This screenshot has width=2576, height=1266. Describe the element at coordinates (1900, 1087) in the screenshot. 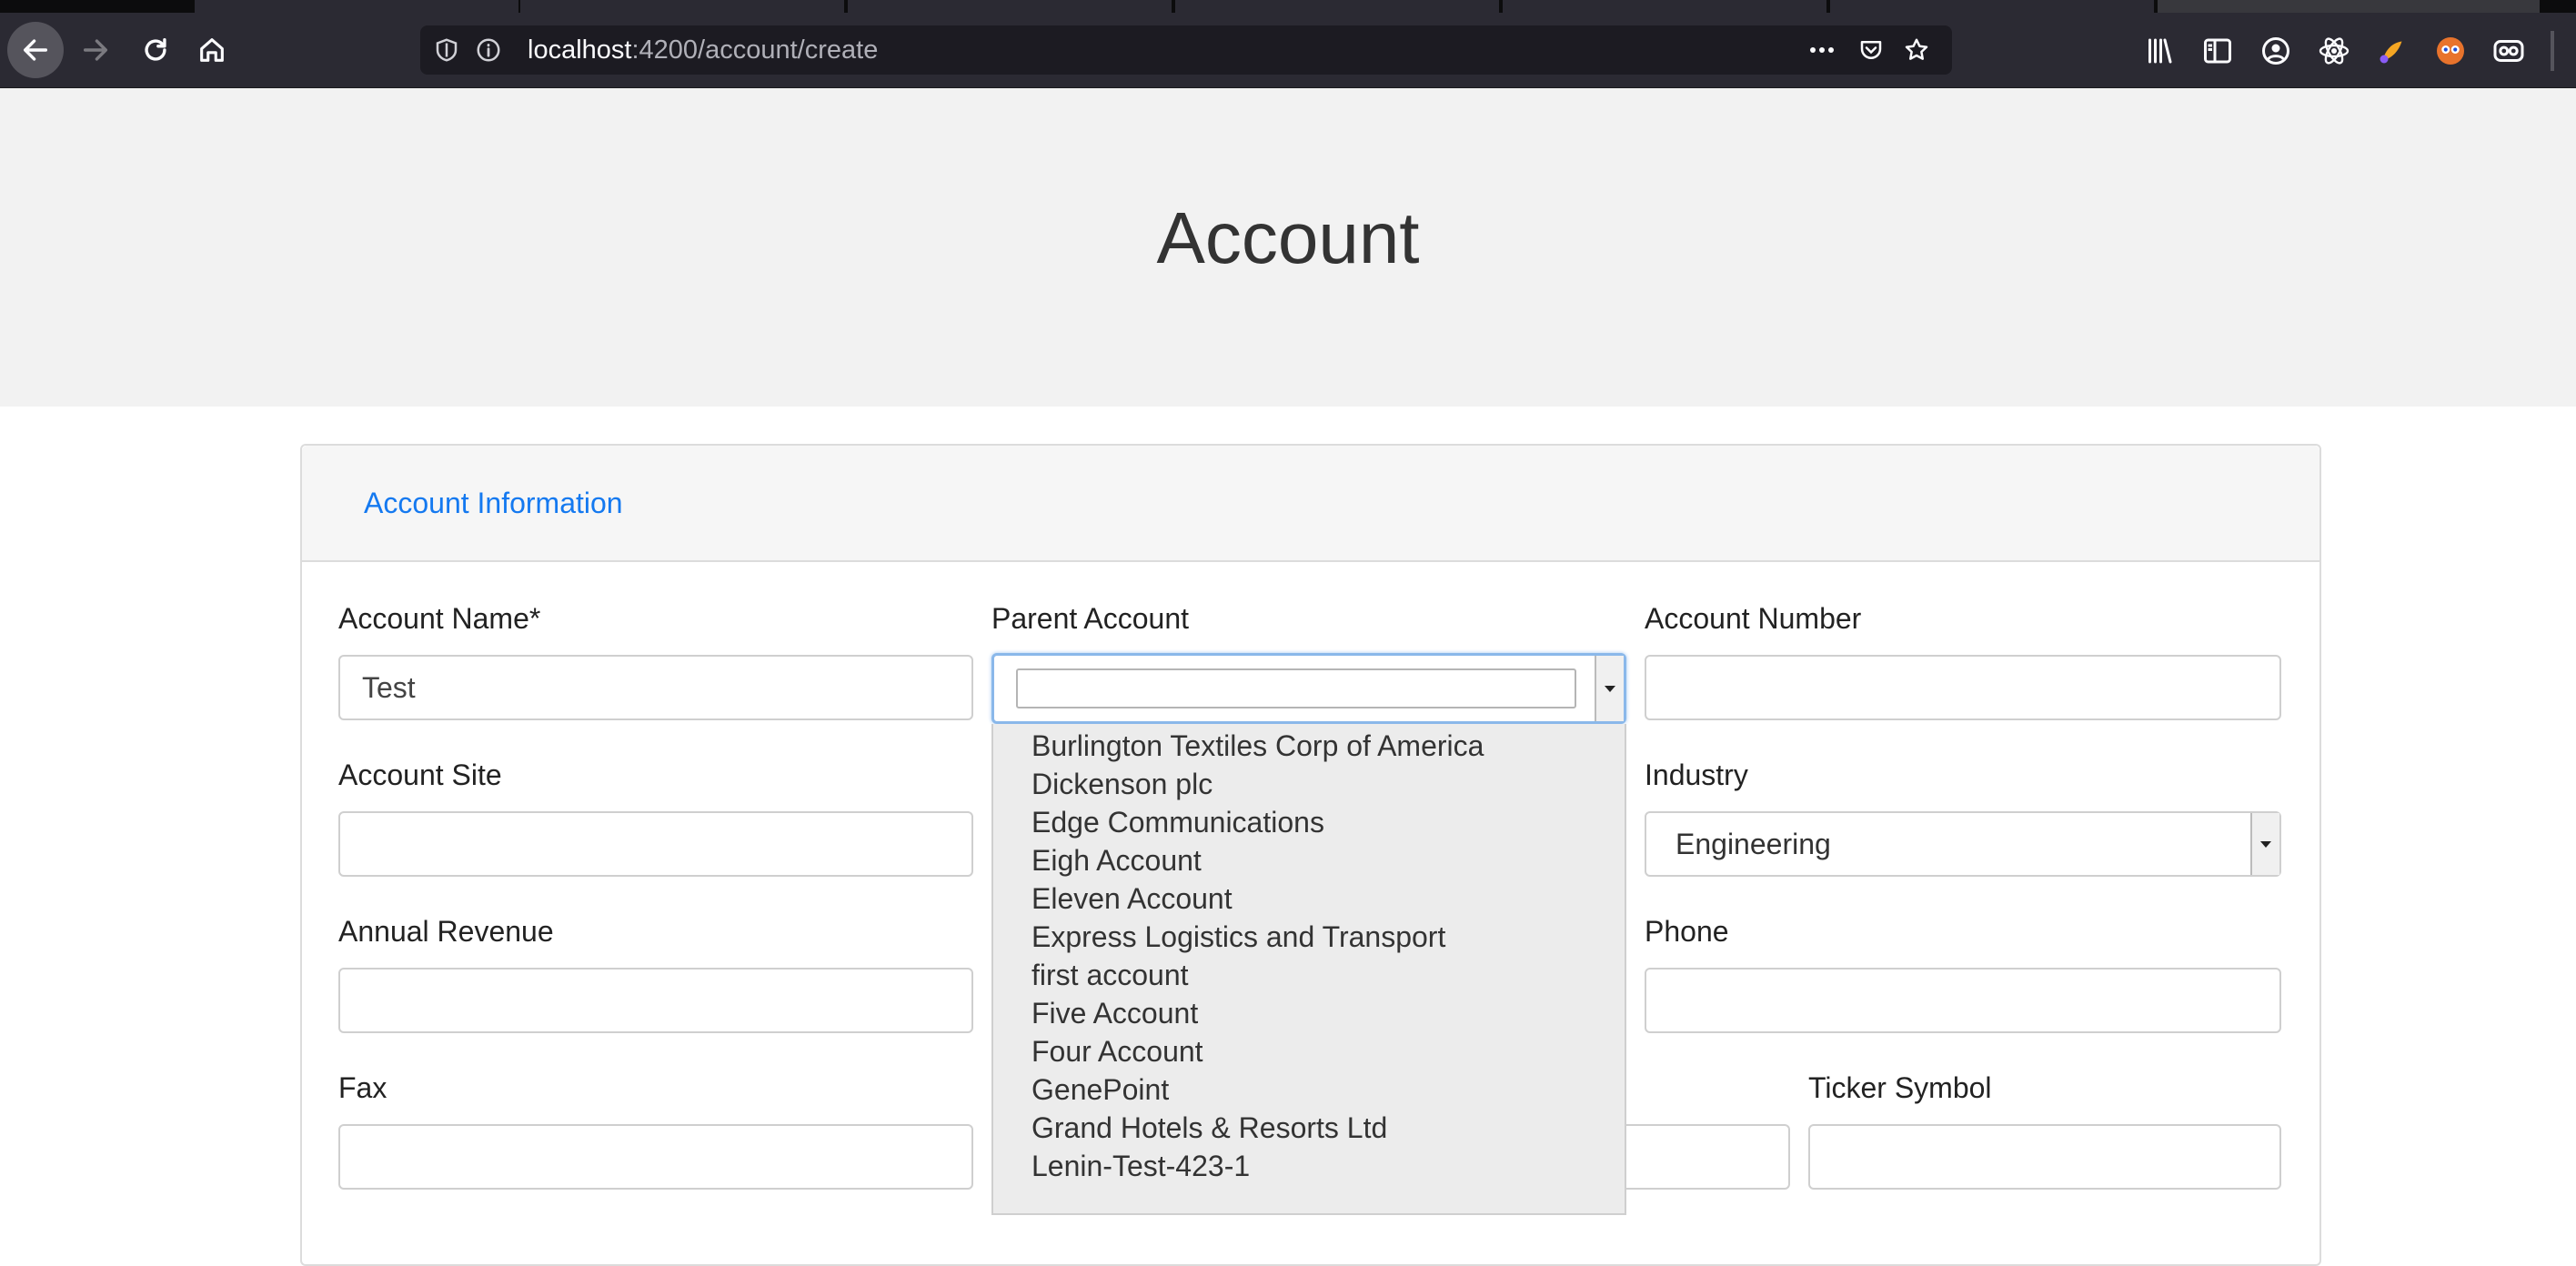

I see `ticker-symbol-label: Ticker Symbol` at that location.